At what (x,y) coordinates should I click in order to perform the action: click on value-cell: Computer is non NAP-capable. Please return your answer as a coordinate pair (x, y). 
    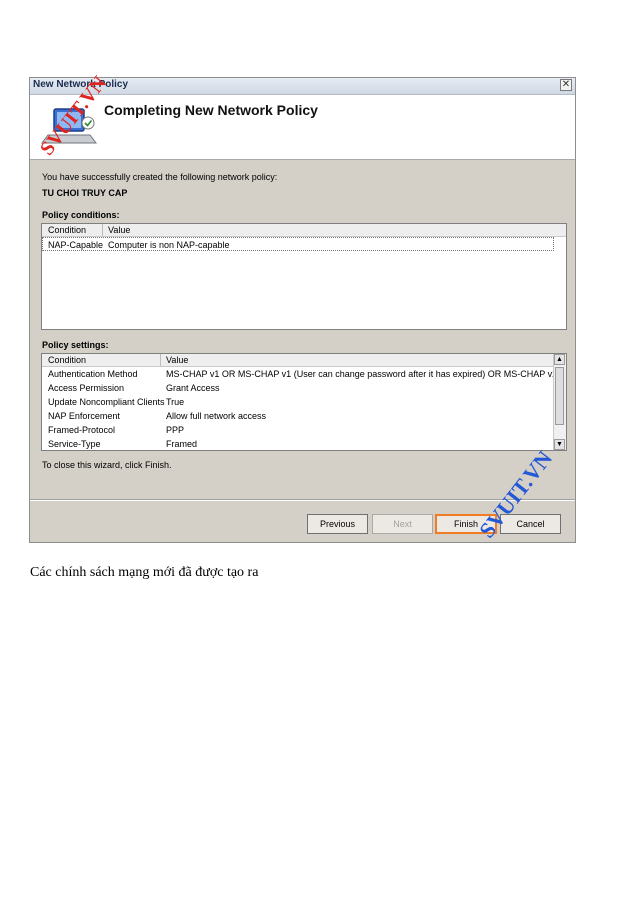
    Looking at the image, I should click on (169, 245).